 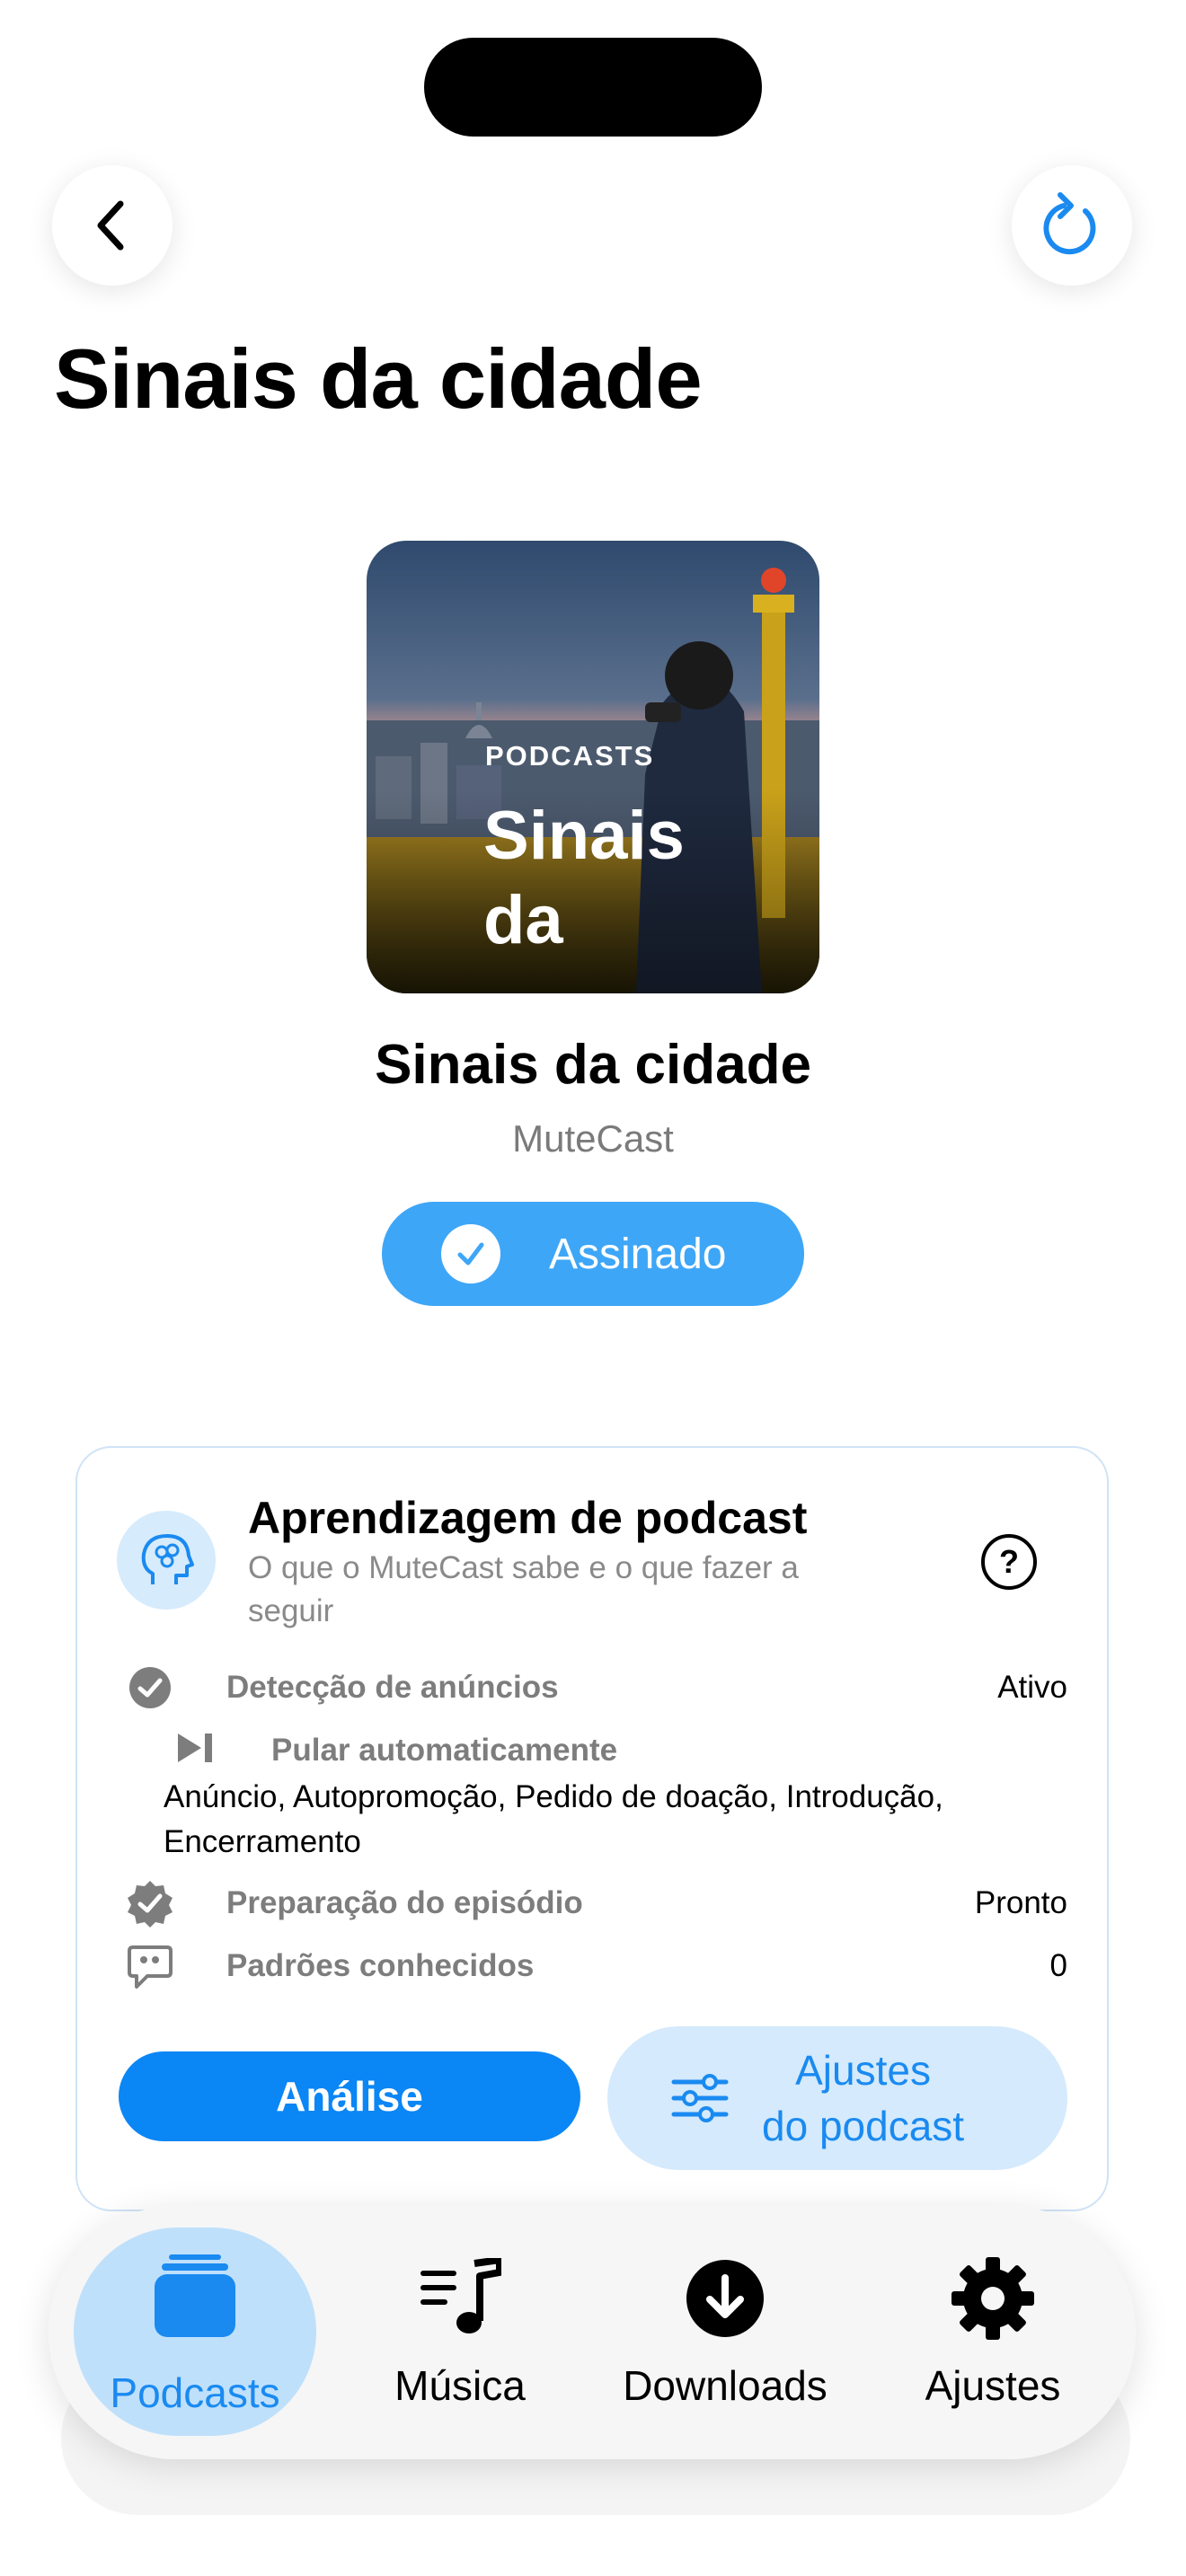 I want to click on podcast-settings-label-line: do podcast, so click(x=863, y=2126).